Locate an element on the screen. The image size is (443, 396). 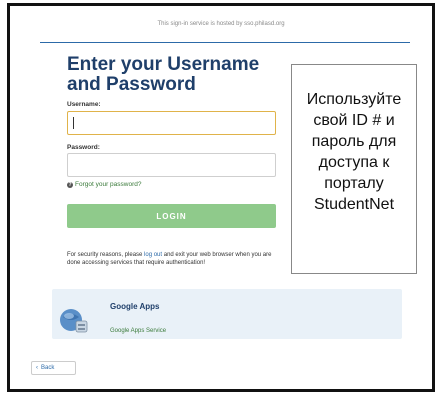
forgot-password-label: Forgot your password? is located at coordinates (108, 184).